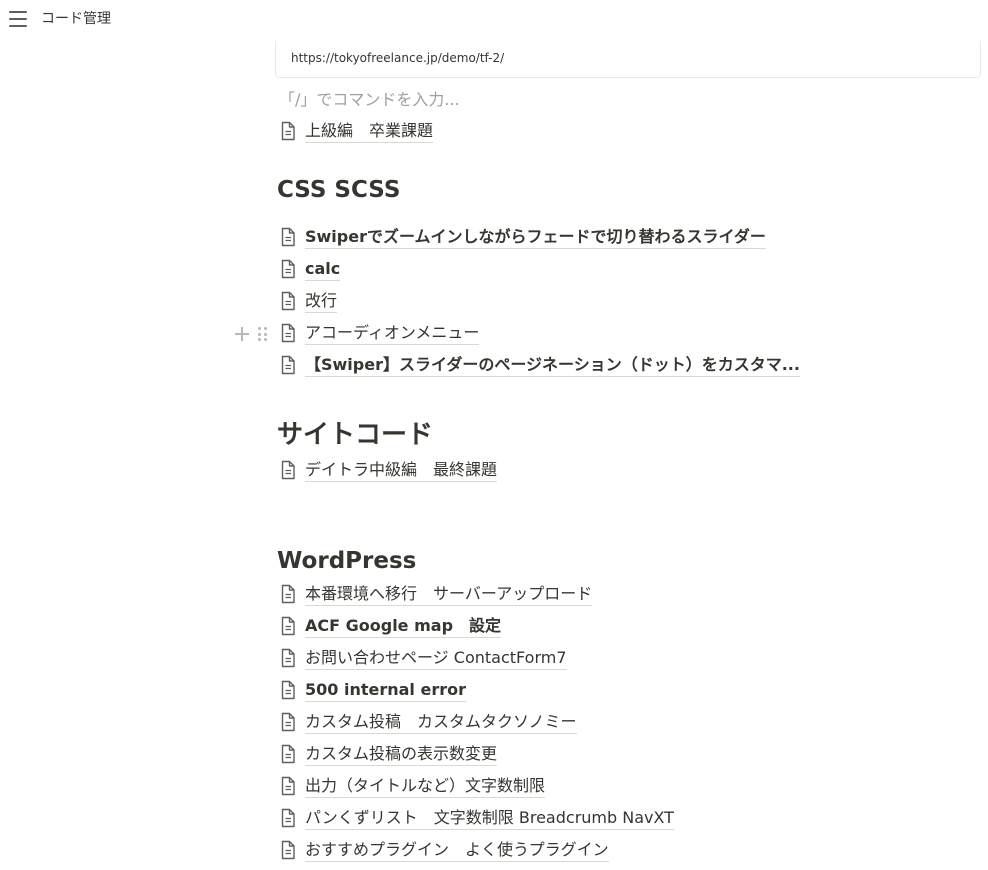 This screenshot has width=988, height=870. Describe the element at coordinates (18, 19) in the screenshot. I see `hamburger-icon` at that location.